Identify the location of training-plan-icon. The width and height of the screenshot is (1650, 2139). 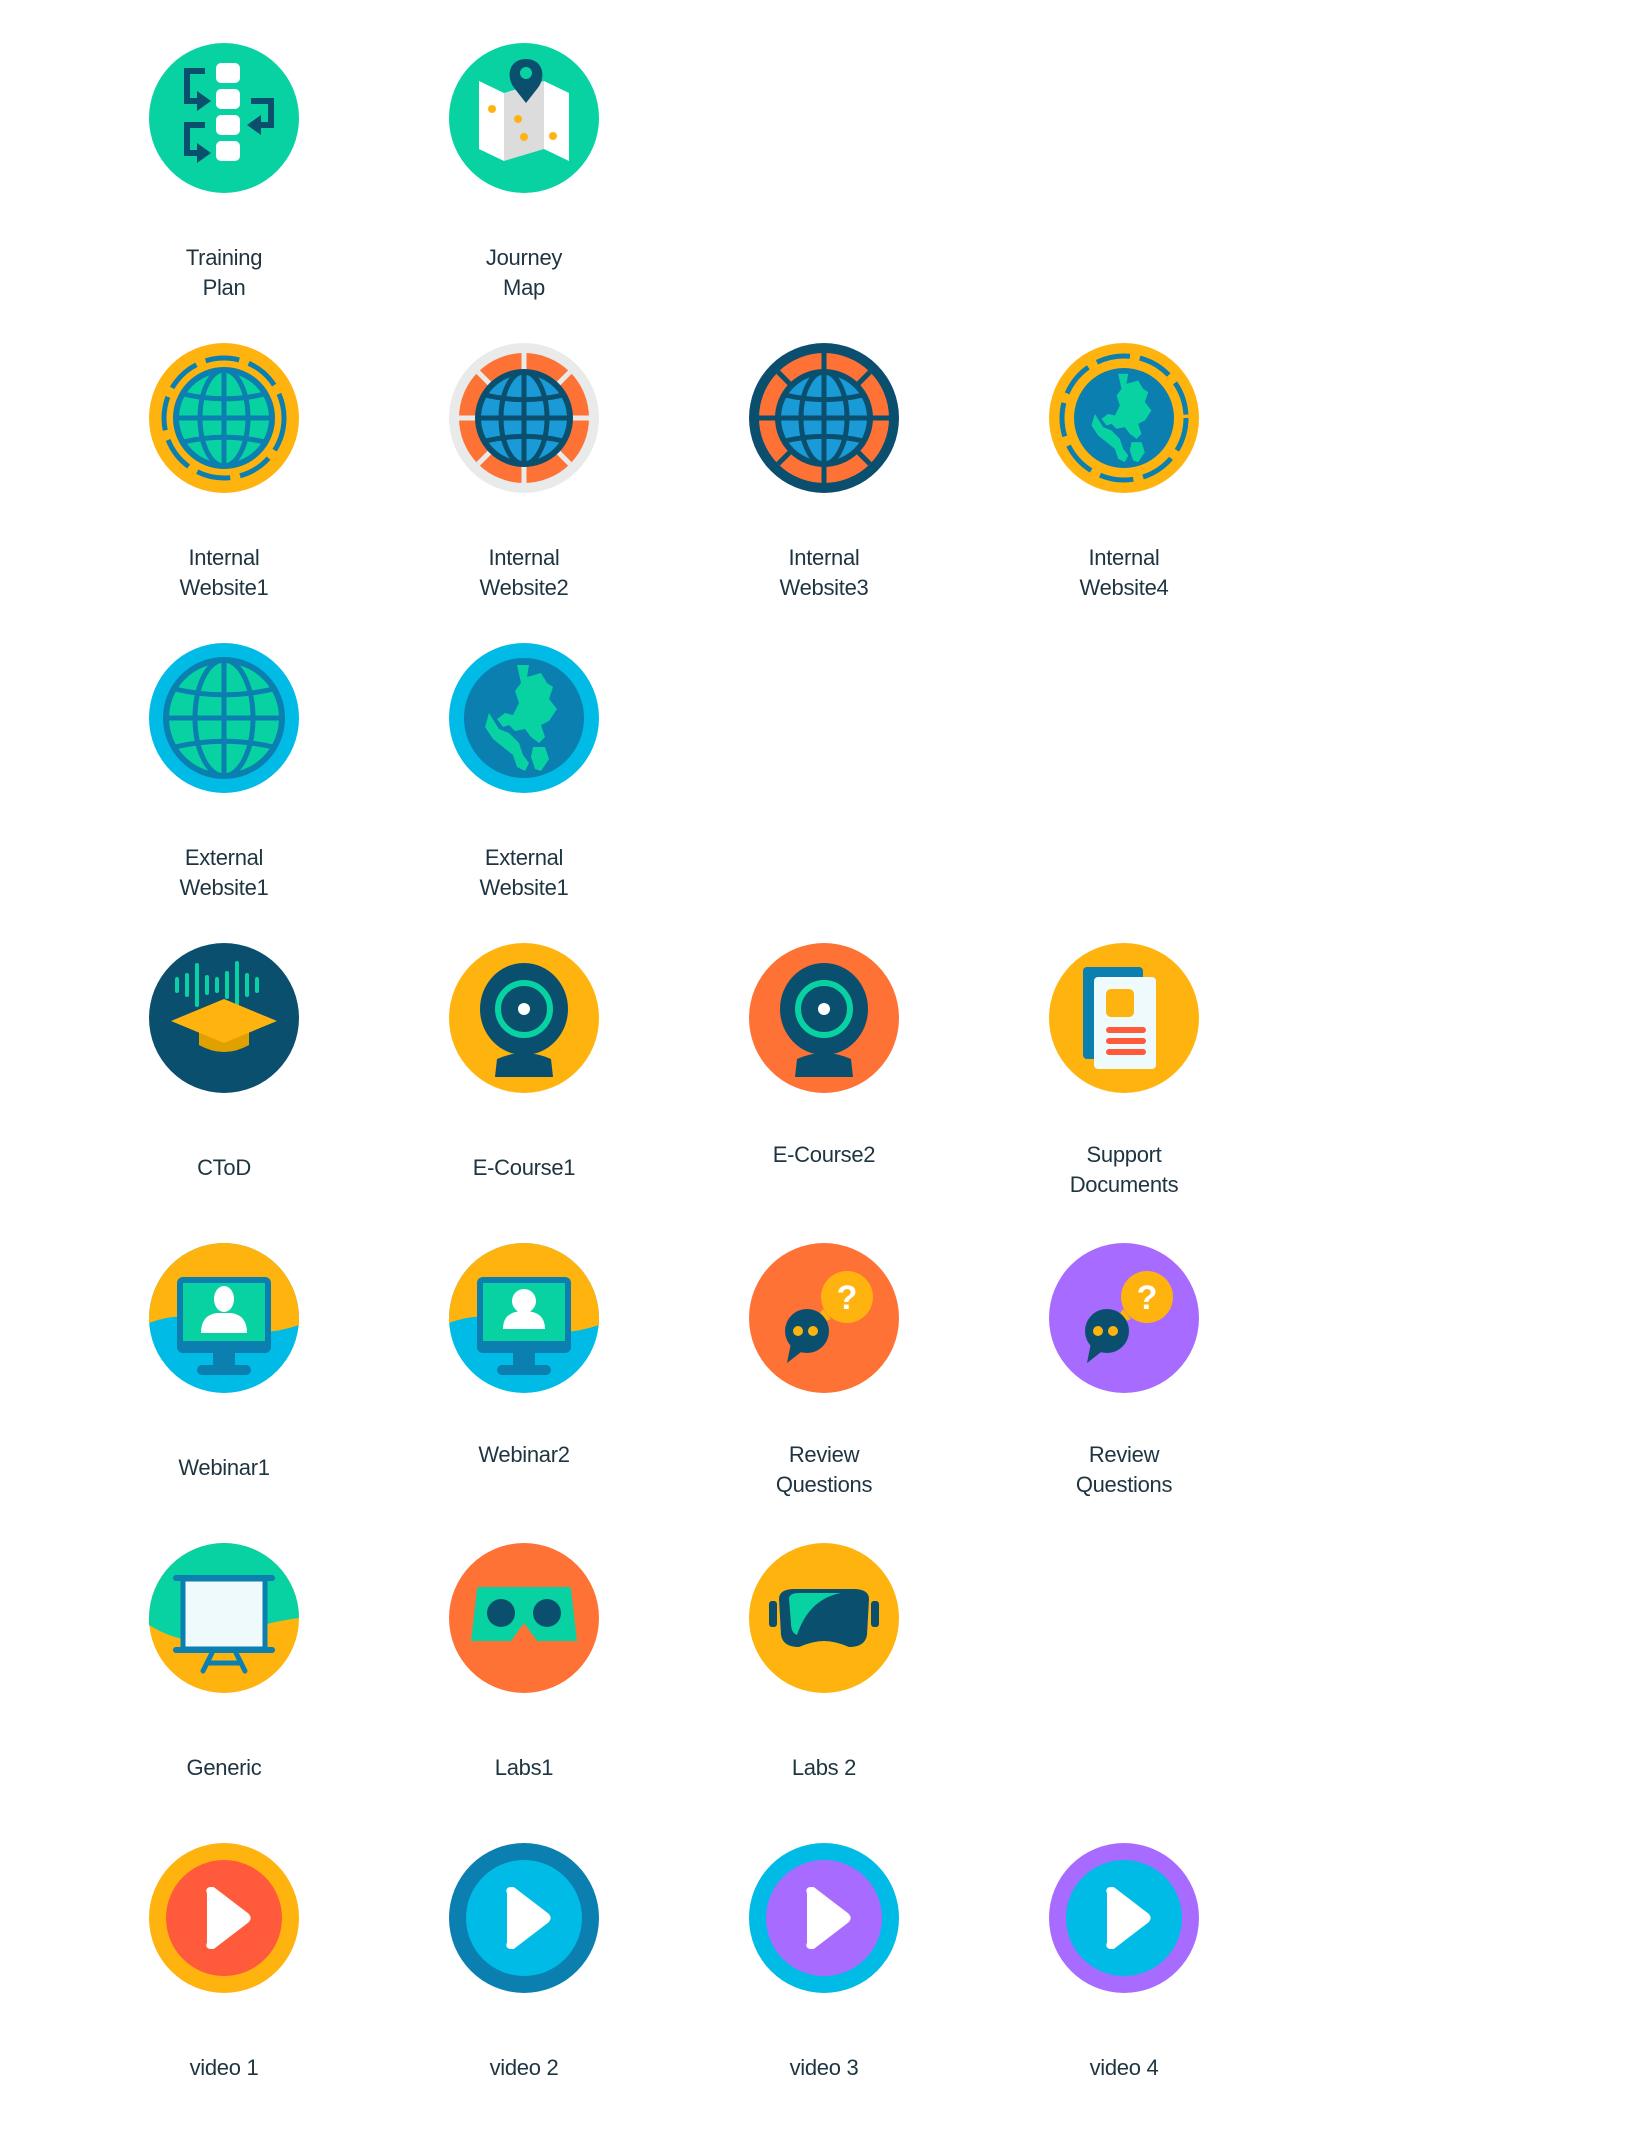
(224, 118).